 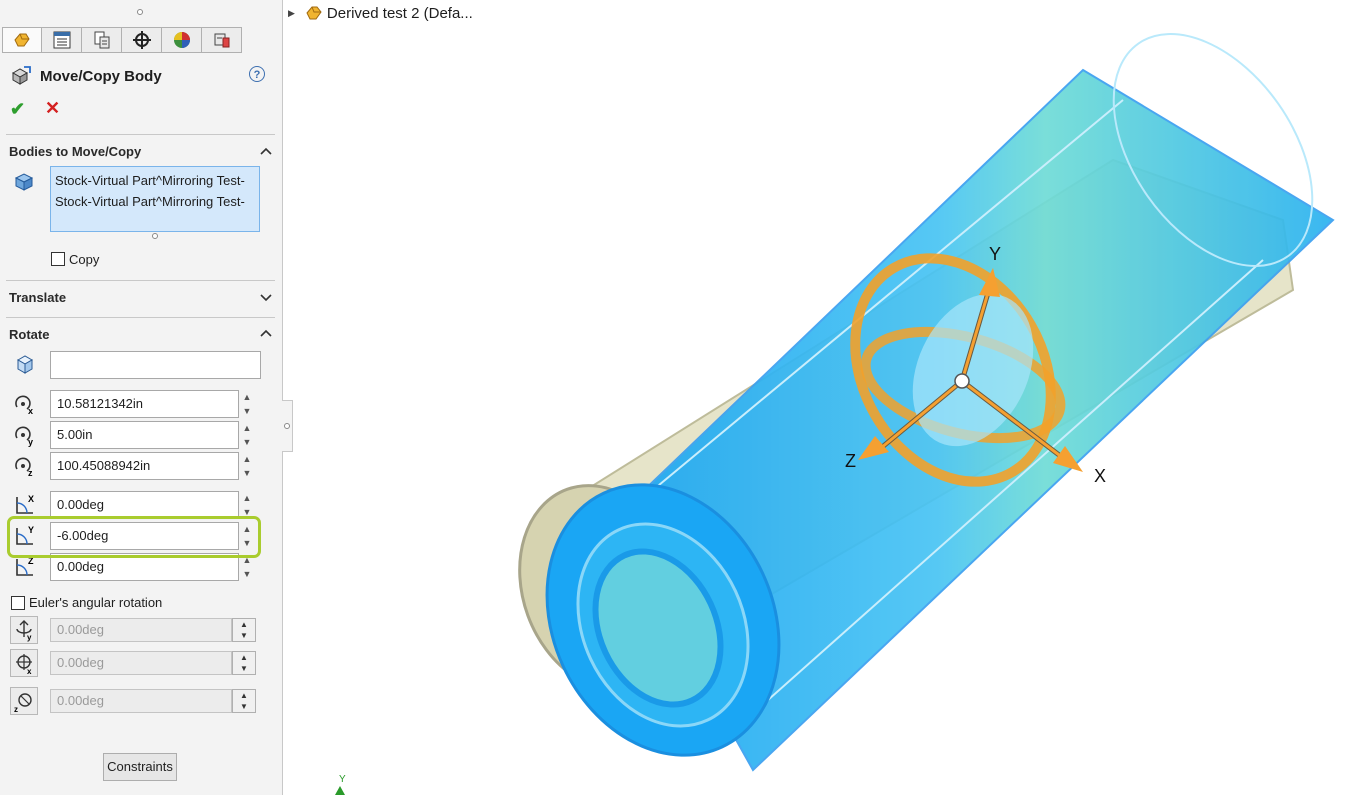 I want to click on copy-checkbox, so click(x=58, y=259).